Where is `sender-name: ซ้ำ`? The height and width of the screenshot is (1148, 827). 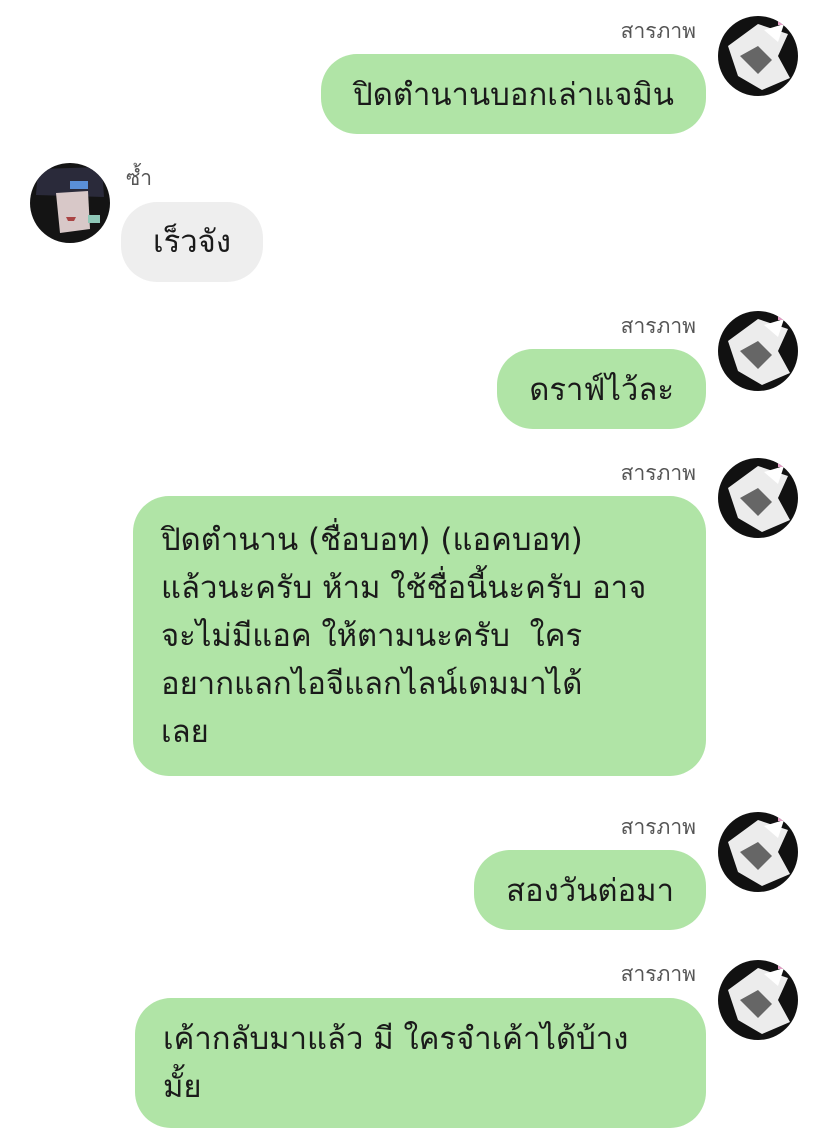 sender-name: ซ้ำ is located at coordinates (139, 178).